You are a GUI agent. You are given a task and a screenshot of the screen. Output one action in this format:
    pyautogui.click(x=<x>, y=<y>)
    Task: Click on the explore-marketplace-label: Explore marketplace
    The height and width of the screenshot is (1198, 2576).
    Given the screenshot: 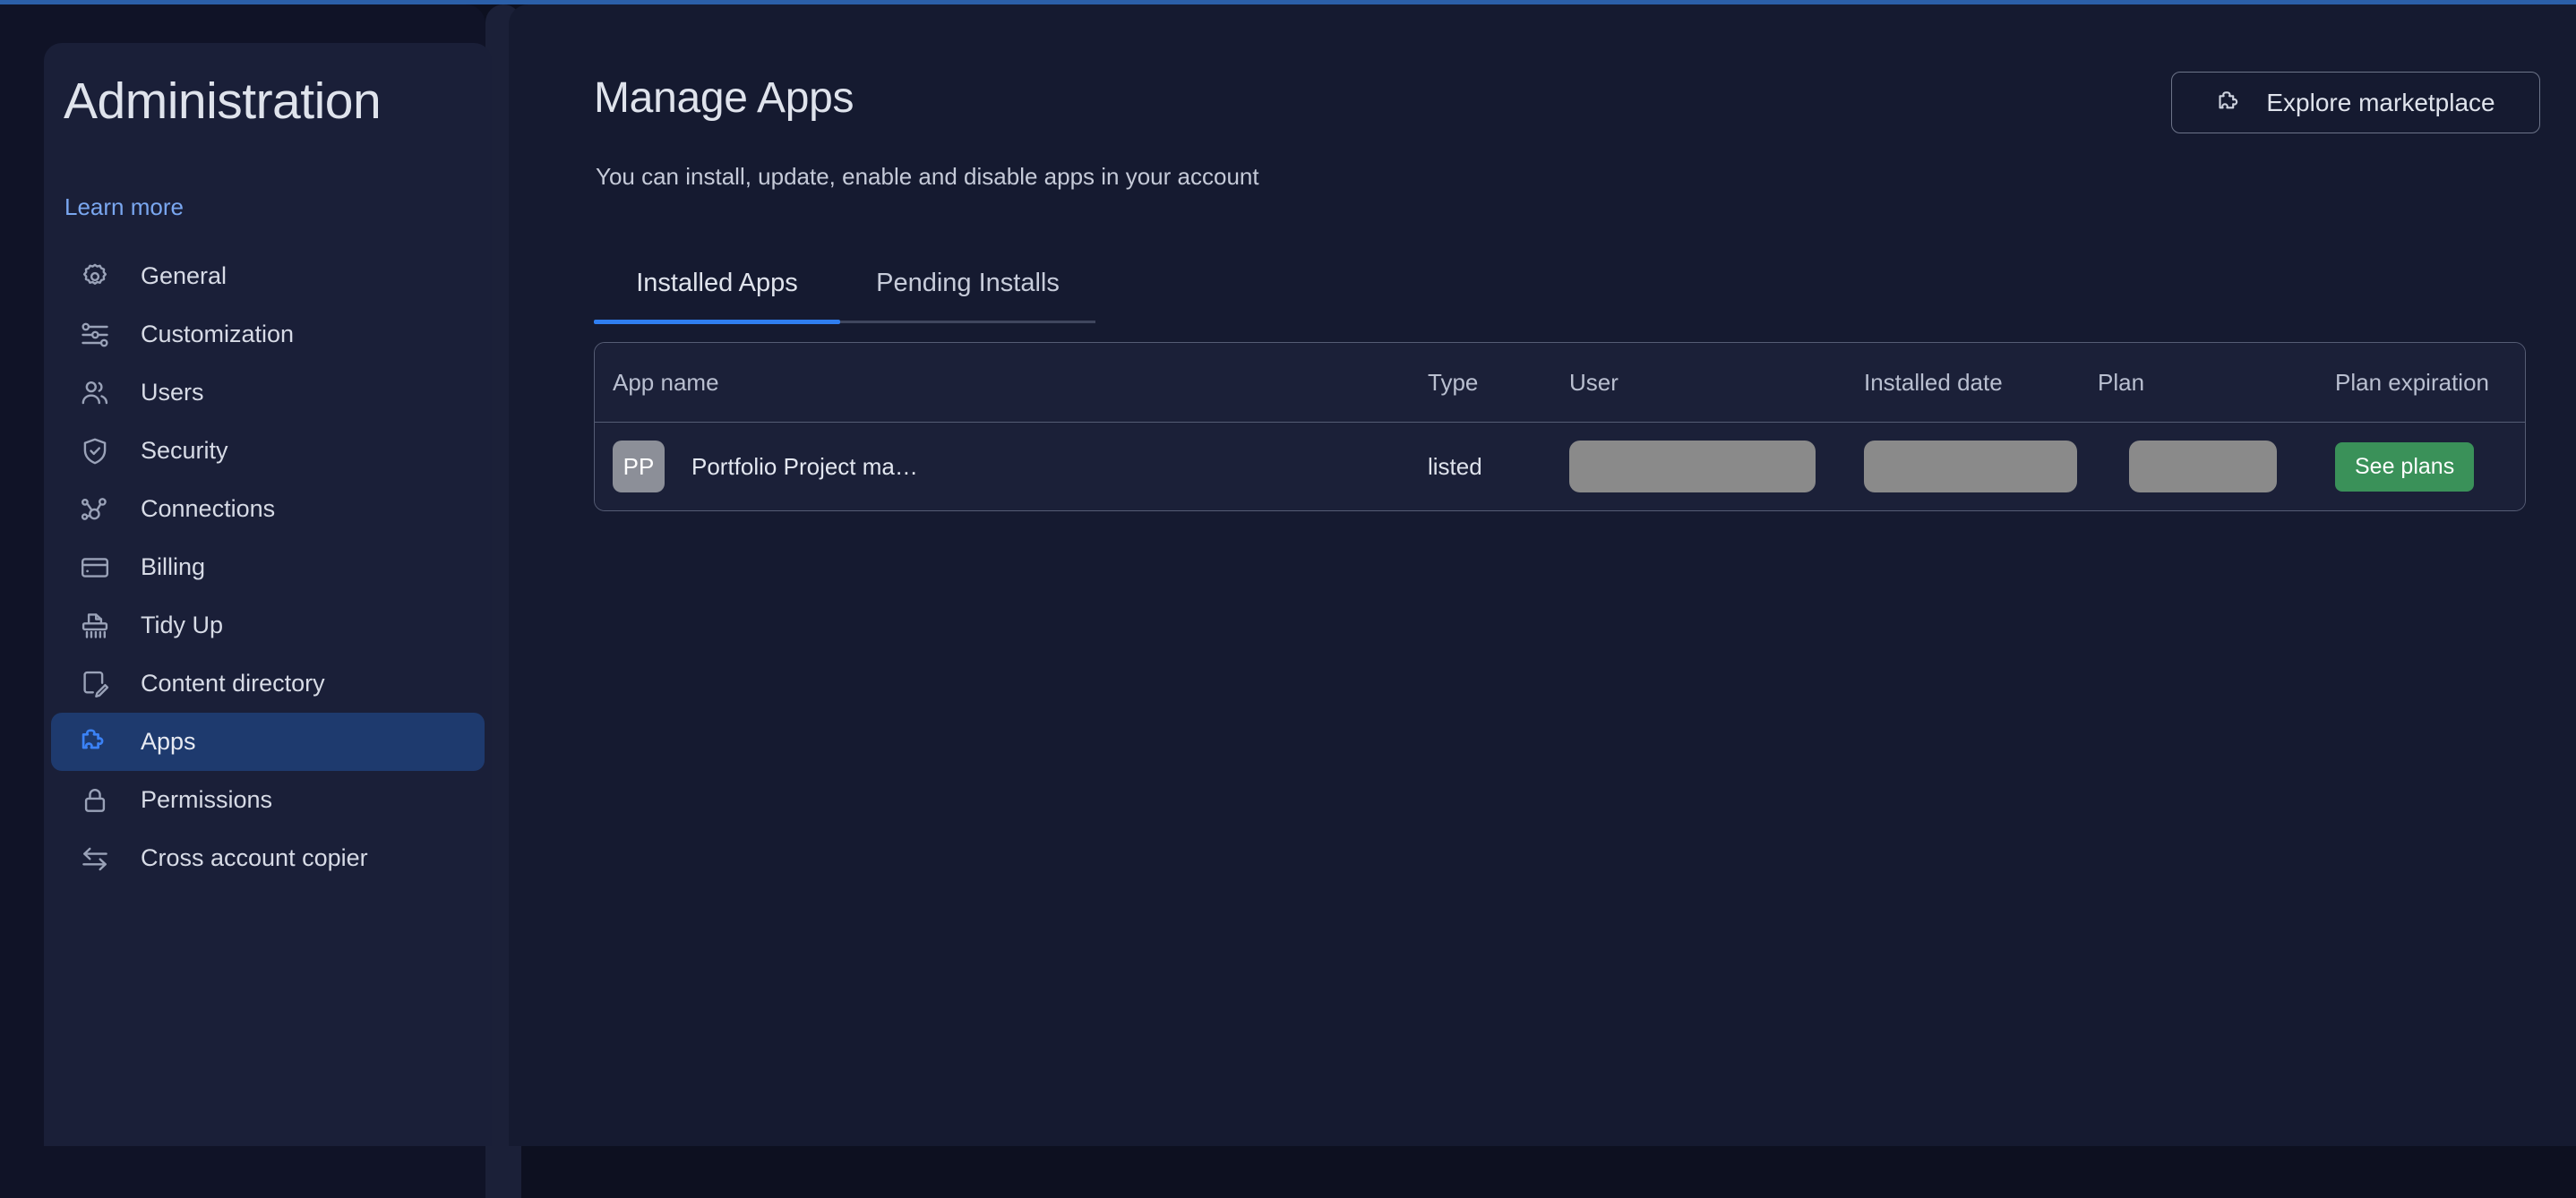 What is the action you would take?
    pyautogui.click(x=2380, y=102)
    